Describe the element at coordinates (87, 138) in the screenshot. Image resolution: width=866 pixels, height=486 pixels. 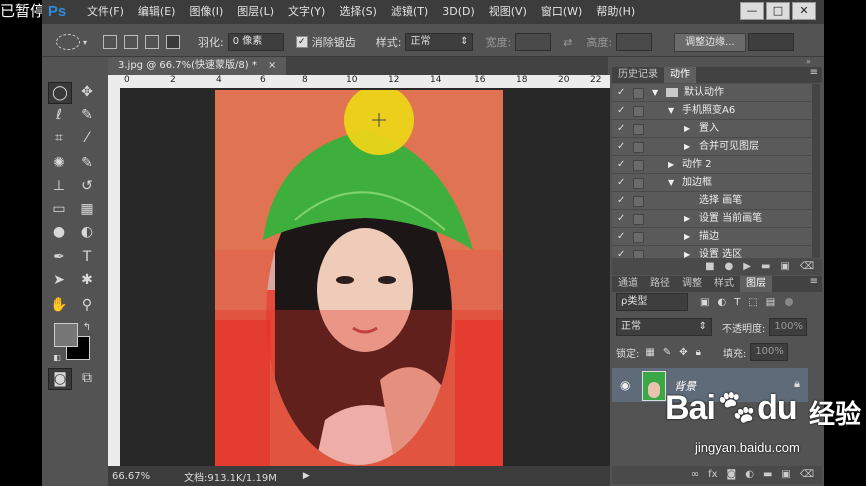
I see `eyedropper-tool-icon: ⁄` at that location.